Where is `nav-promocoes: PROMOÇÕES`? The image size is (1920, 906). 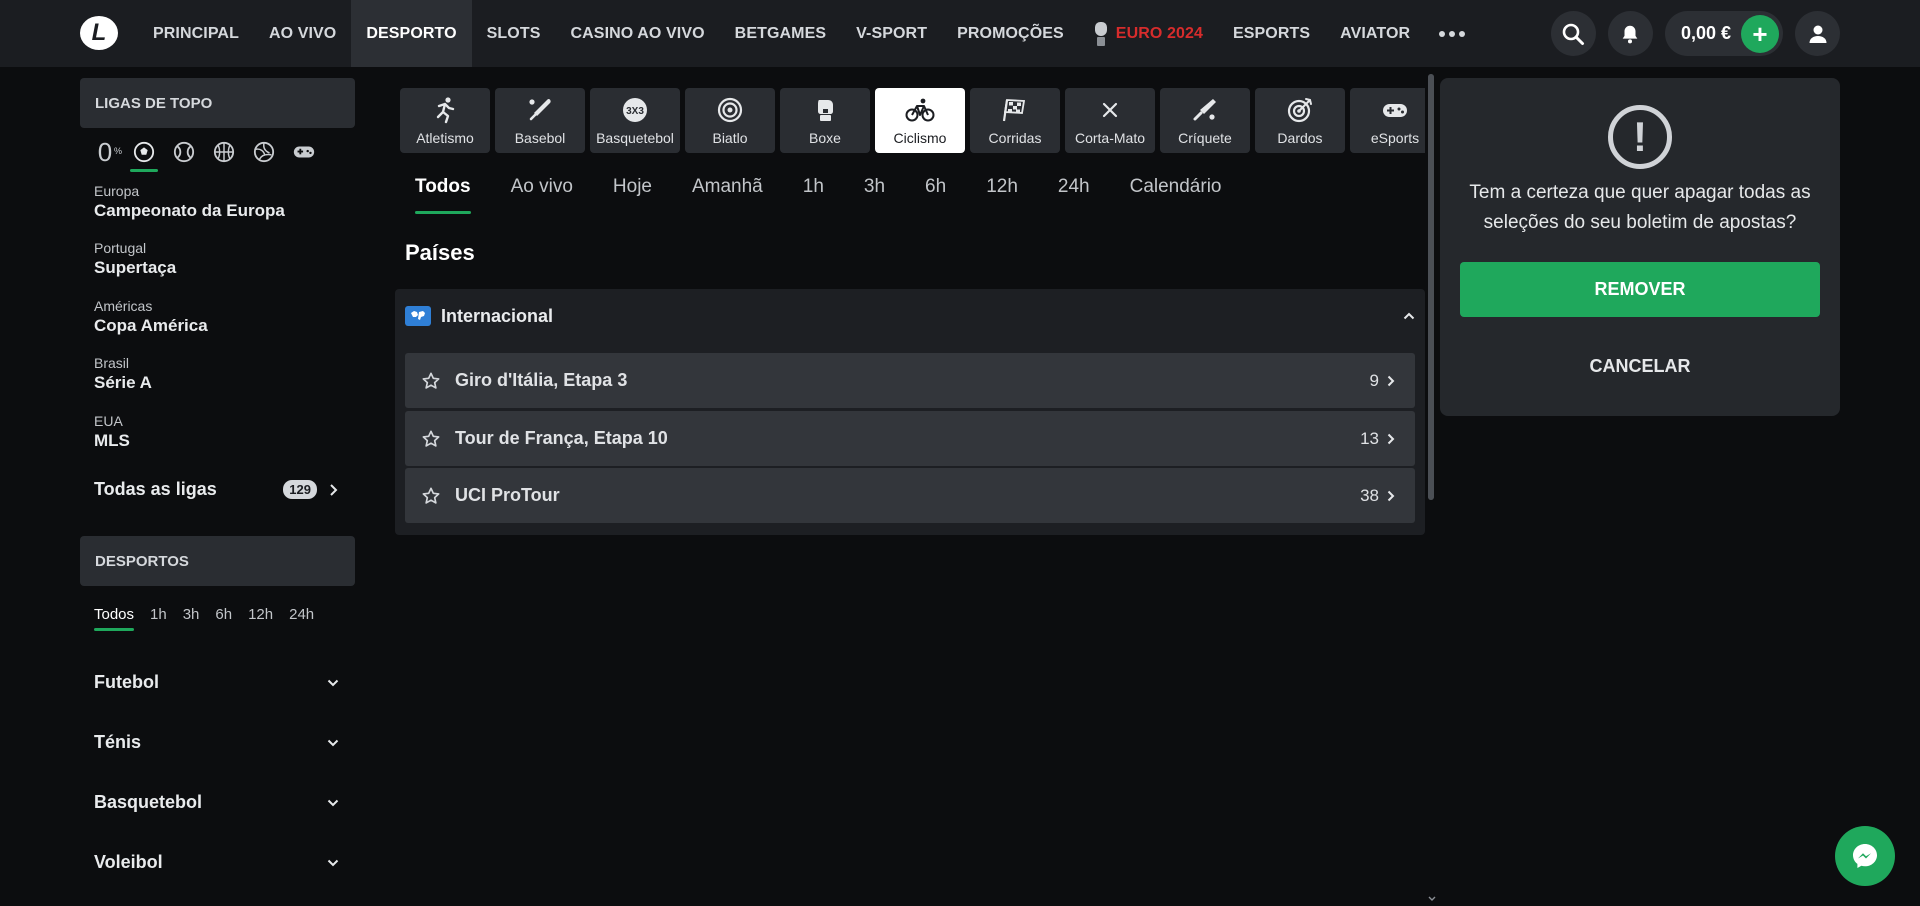
nav-promocoes: PROMOÇÕES is located at coordinates (1010, 33).